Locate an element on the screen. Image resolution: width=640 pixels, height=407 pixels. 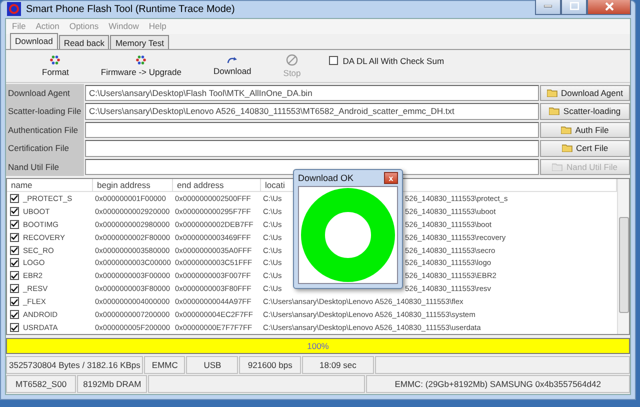
close-icon is located at coordinates (609, 6).